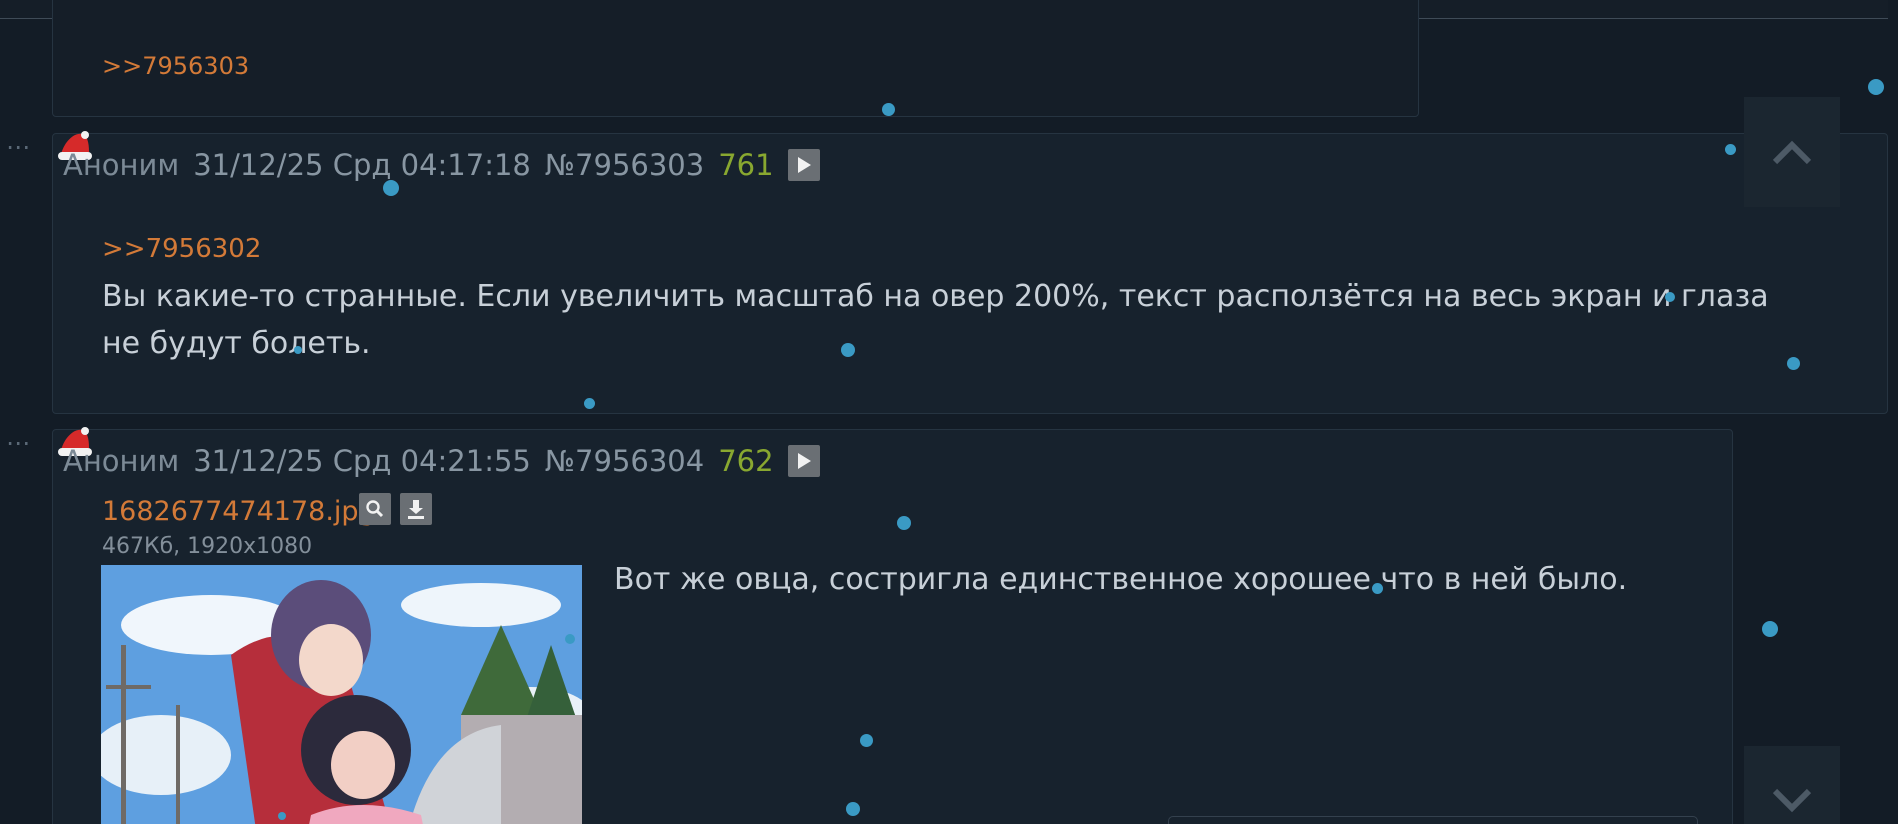 This screenshot has width=1898, height=824. I want to click on search-icon, so click(375, 509).